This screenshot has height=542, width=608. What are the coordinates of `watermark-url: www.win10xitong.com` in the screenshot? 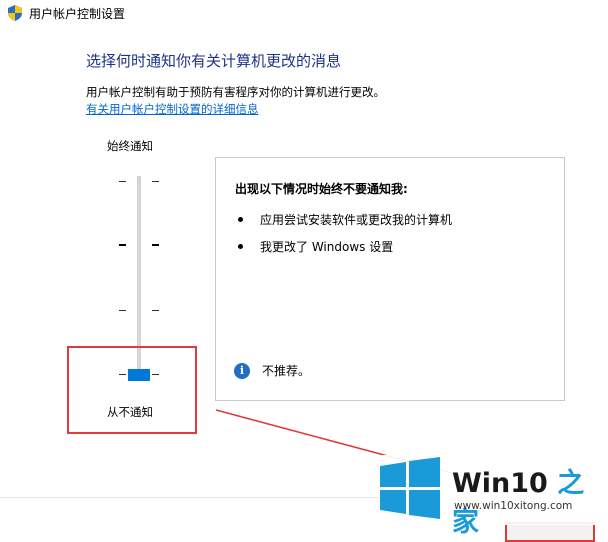 It's located at (513, 506).